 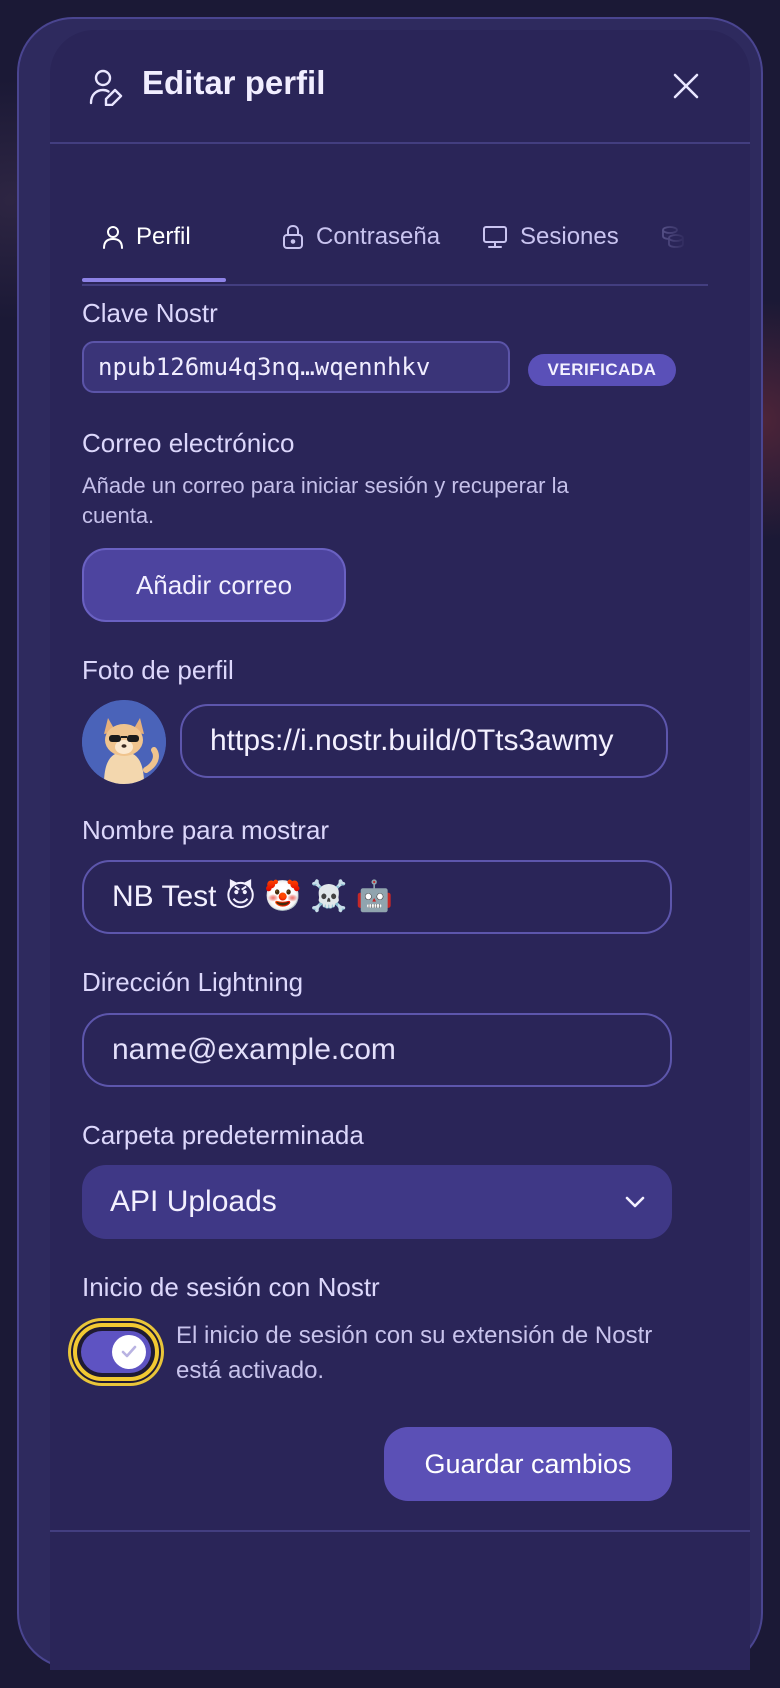 I want to click on tab-label: Contraseña, so click(x=378, y=236).